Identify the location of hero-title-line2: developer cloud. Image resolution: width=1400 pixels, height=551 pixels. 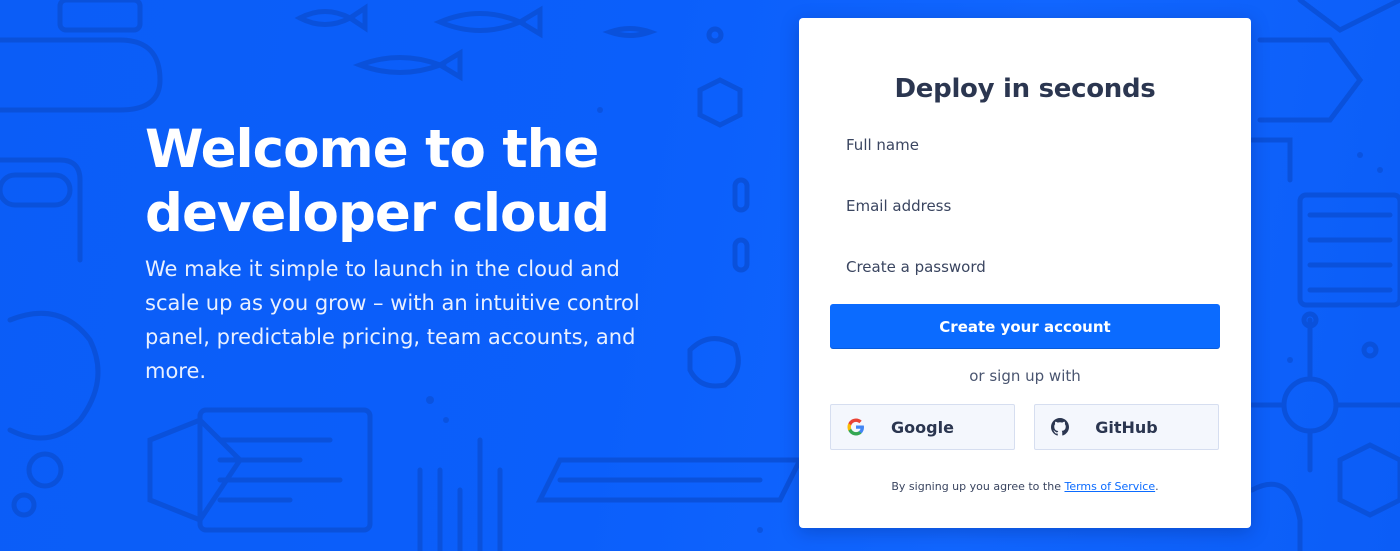
(377, 213).